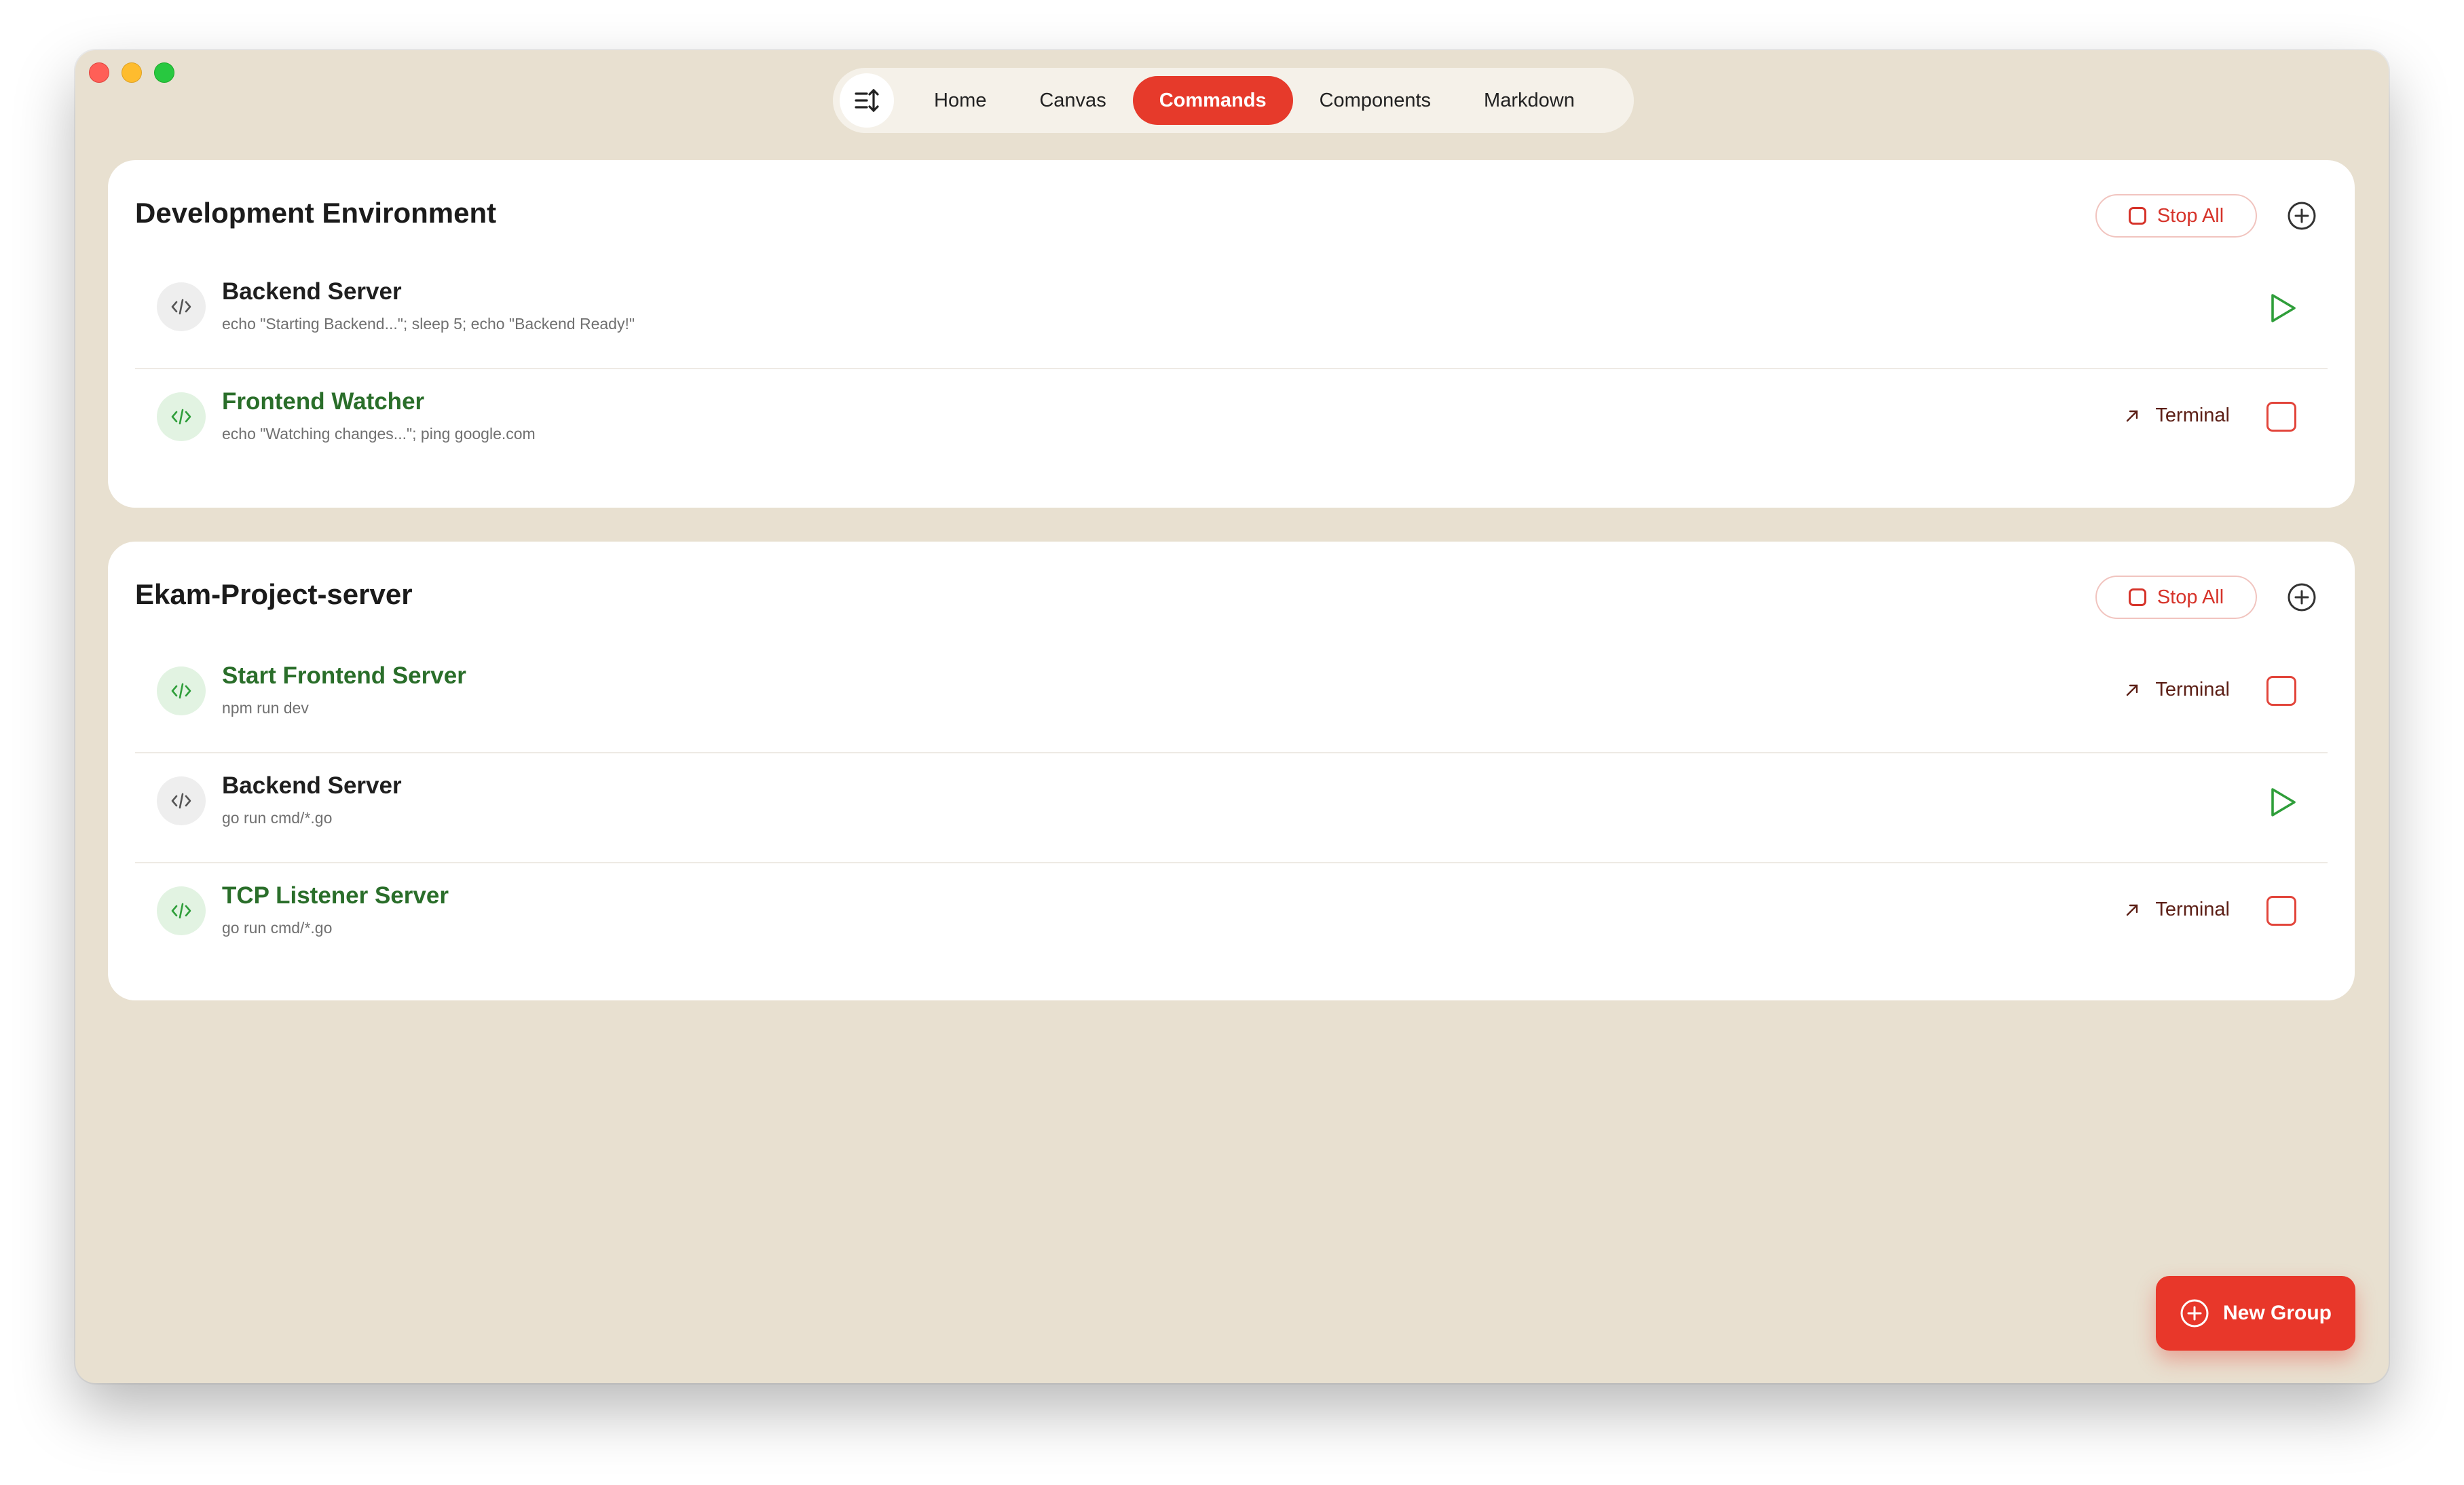 The height and width of the screenshot is (1485, 2464). Describe the element at coordinates (961, 100) in the screenshot. I see `tab-home: Home` at that location.